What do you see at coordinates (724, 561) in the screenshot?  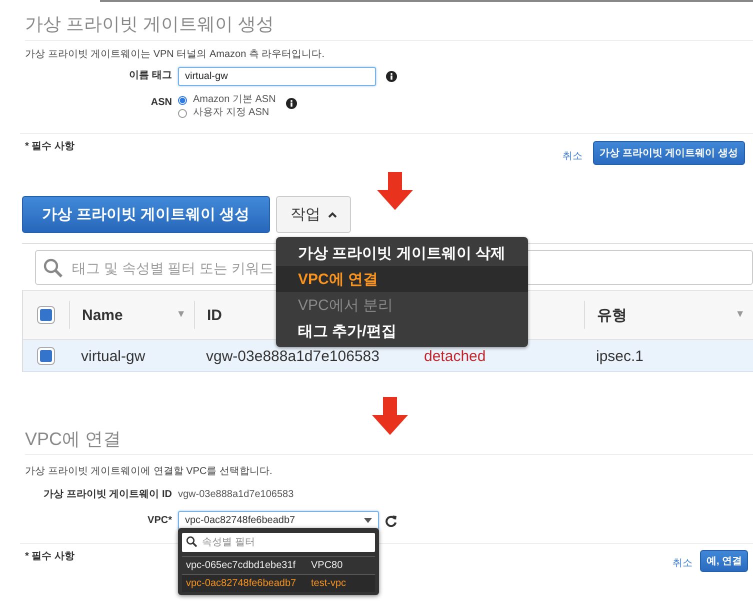 I see `attach-button: 예, 연결` at bounding box center [724, 561].